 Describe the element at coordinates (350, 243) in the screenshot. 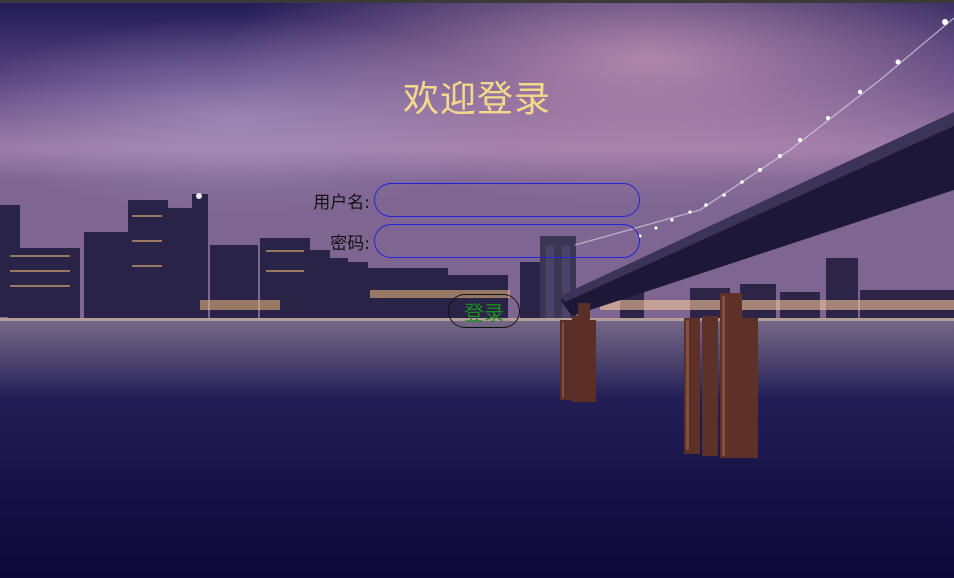

I see `password-label: 密码:` at that location.